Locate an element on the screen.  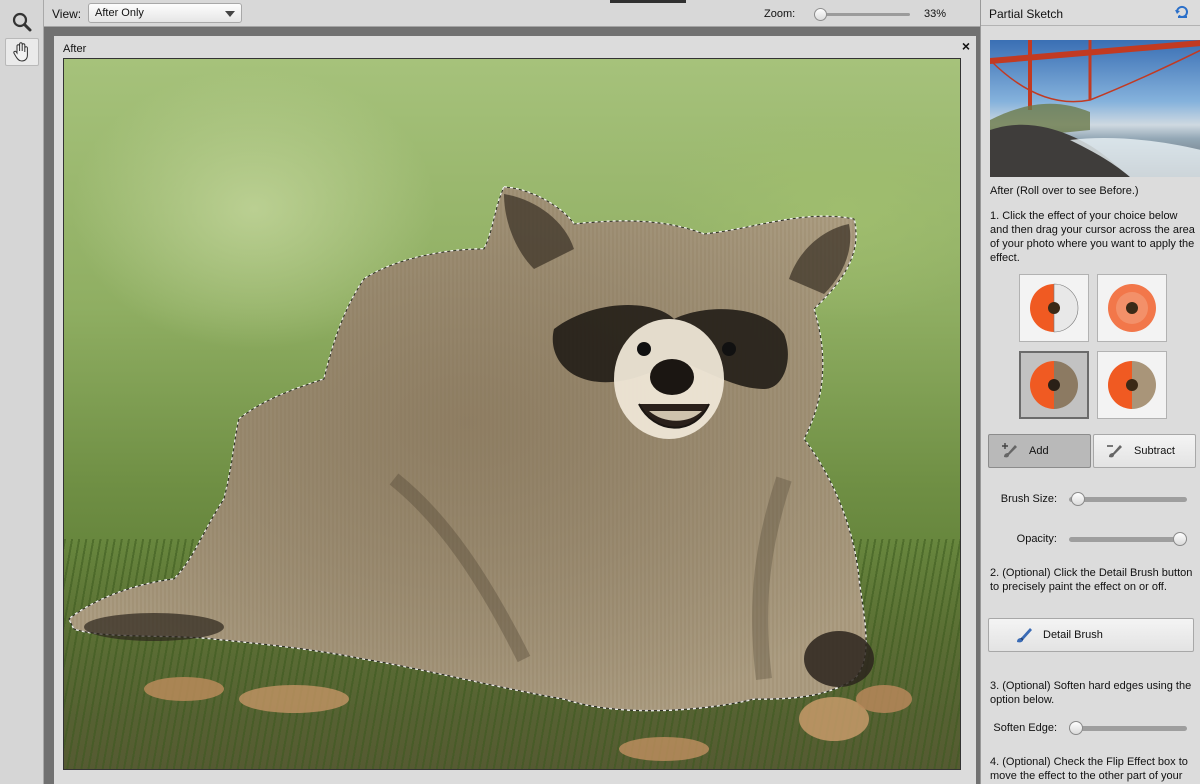
opacity-thumb is located at coordinates (1180, 539).